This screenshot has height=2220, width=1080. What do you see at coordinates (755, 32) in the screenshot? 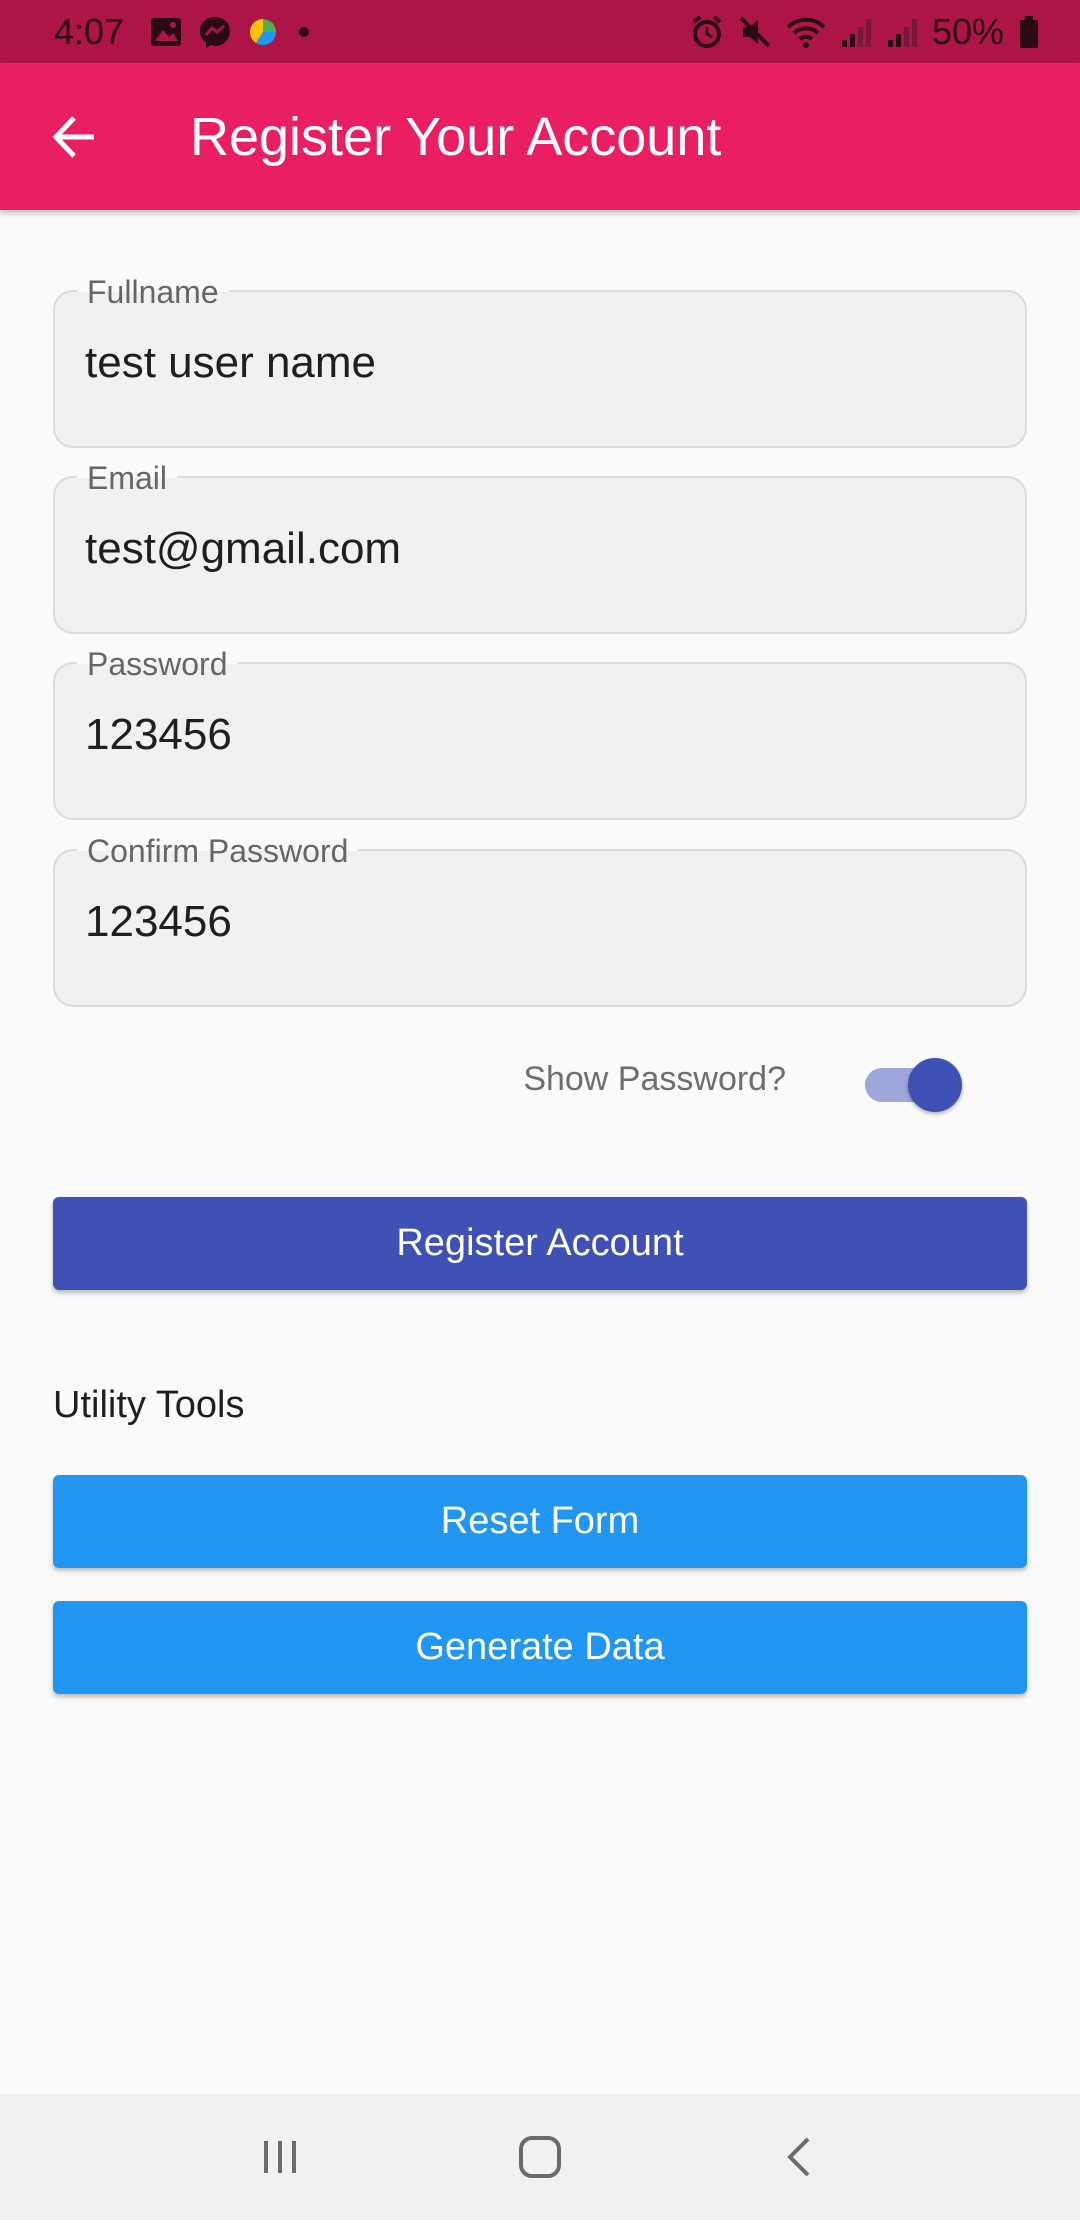
I see `mute-icon` at bounding box center [755, 32].